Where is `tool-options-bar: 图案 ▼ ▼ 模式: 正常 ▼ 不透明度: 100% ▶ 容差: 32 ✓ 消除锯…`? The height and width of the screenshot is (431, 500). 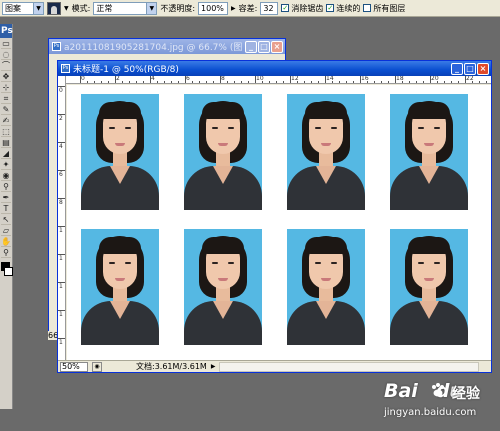
tool-options-bar: 图案 ▼ ▼ 模式: 正常 ▼ 不透明度: 100% ▶ 容差: 32 ✓ 消除锯… is located at coordinates (250, 8).